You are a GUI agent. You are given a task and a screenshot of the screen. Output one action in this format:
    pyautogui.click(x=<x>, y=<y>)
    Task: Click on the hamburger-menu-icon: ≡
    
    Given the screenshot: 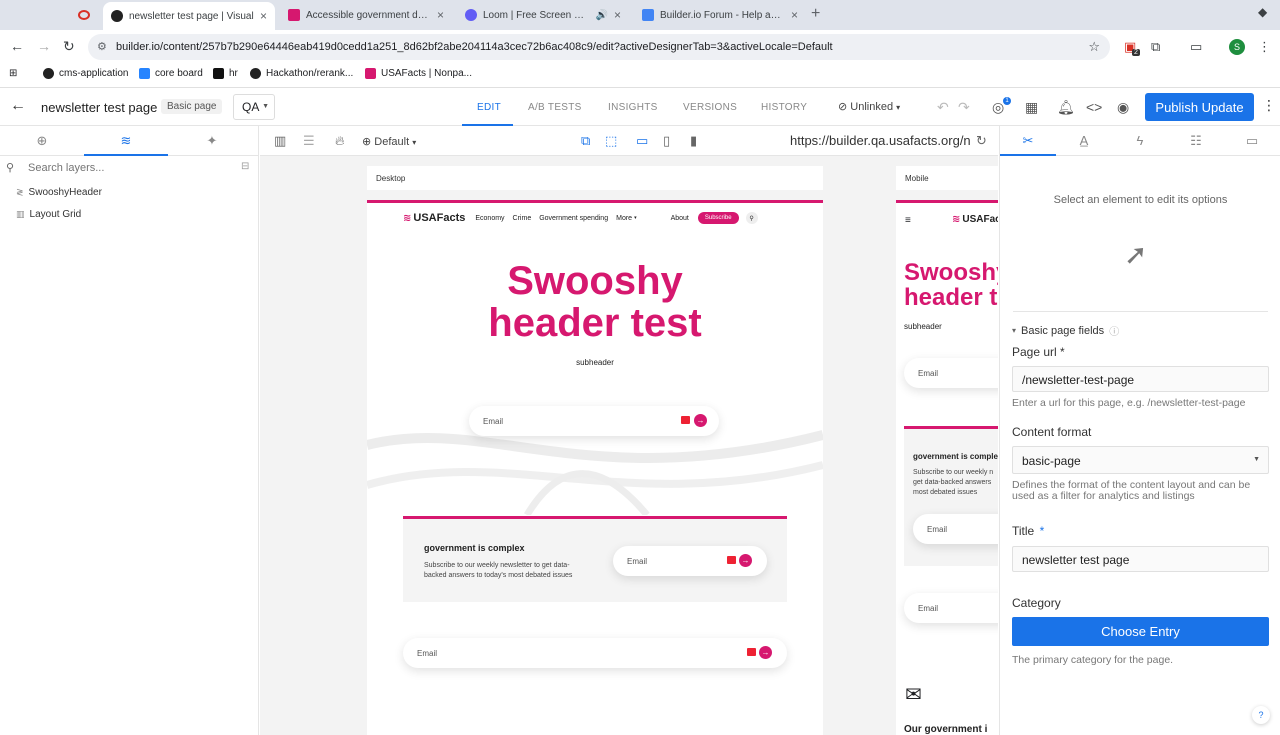 What is the action you would take?
    pyautogui.click(x=908, y=220)
    